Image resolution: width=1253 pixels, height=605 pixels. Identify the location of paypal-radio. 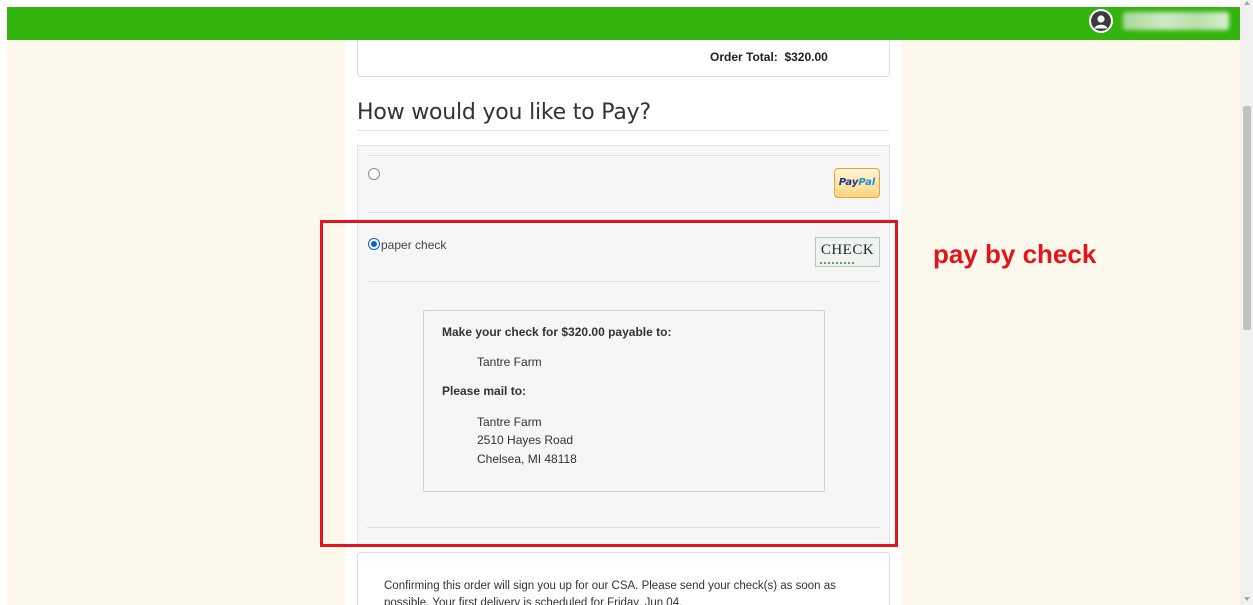
(374, 174).